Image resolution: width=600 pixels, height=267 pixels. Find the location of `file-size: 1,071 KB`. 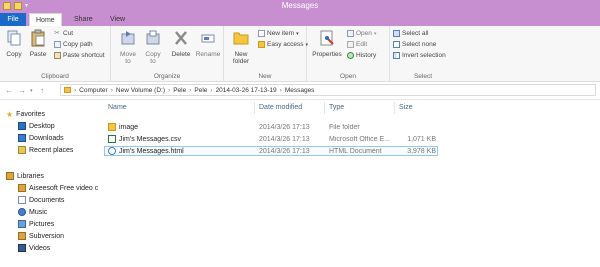

file-size: 1,071 KB is located at coordinates (421, 139).